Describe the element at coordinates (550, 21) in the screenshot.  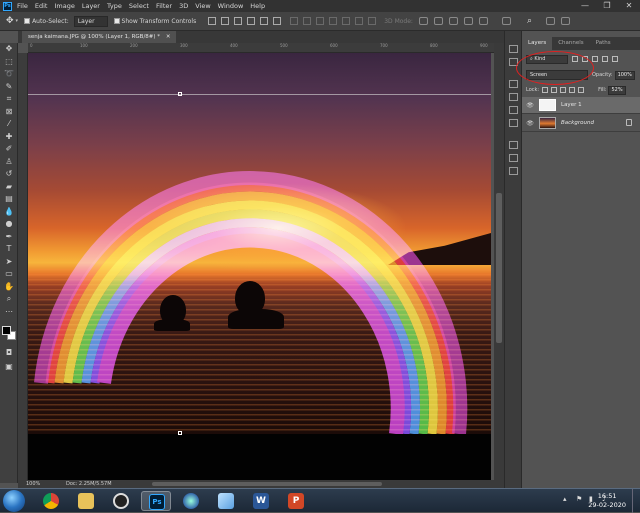
I see `workspace-switcher-icon` at that location.